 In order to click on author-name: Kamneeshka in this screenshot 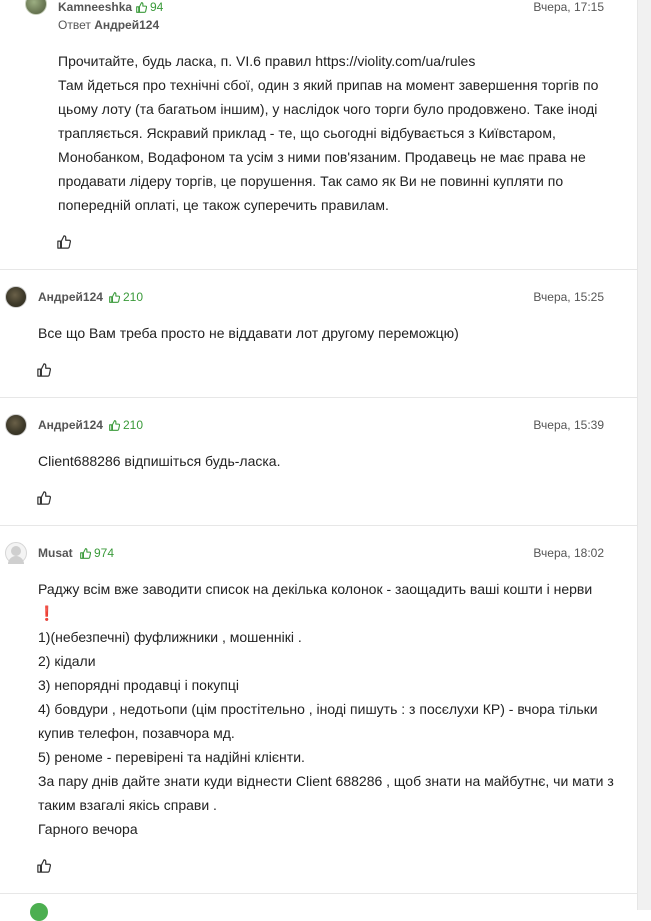, I will do `click(95, 7)`.